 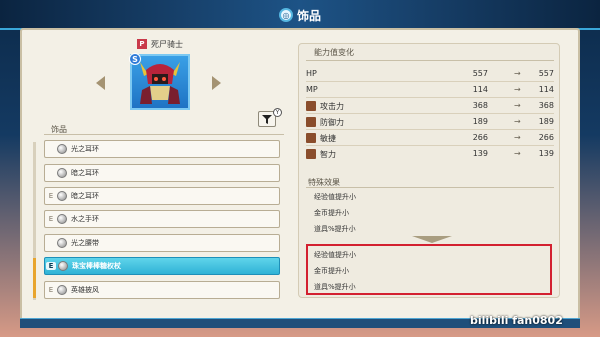 I want to click on character-name: P 死尸骑士, so click(x=160, y=44).